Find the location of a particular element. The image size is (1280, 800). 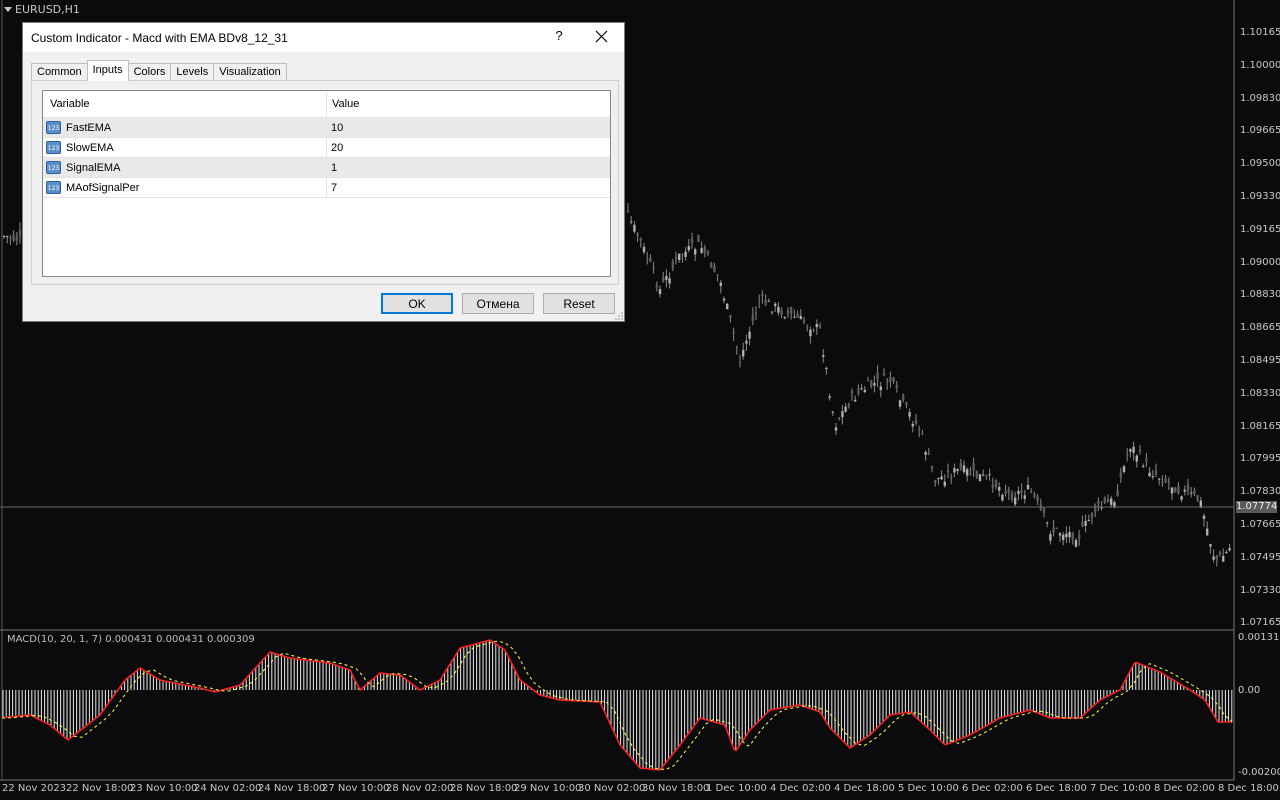

cell-divider is located at coordinates (326, 188).